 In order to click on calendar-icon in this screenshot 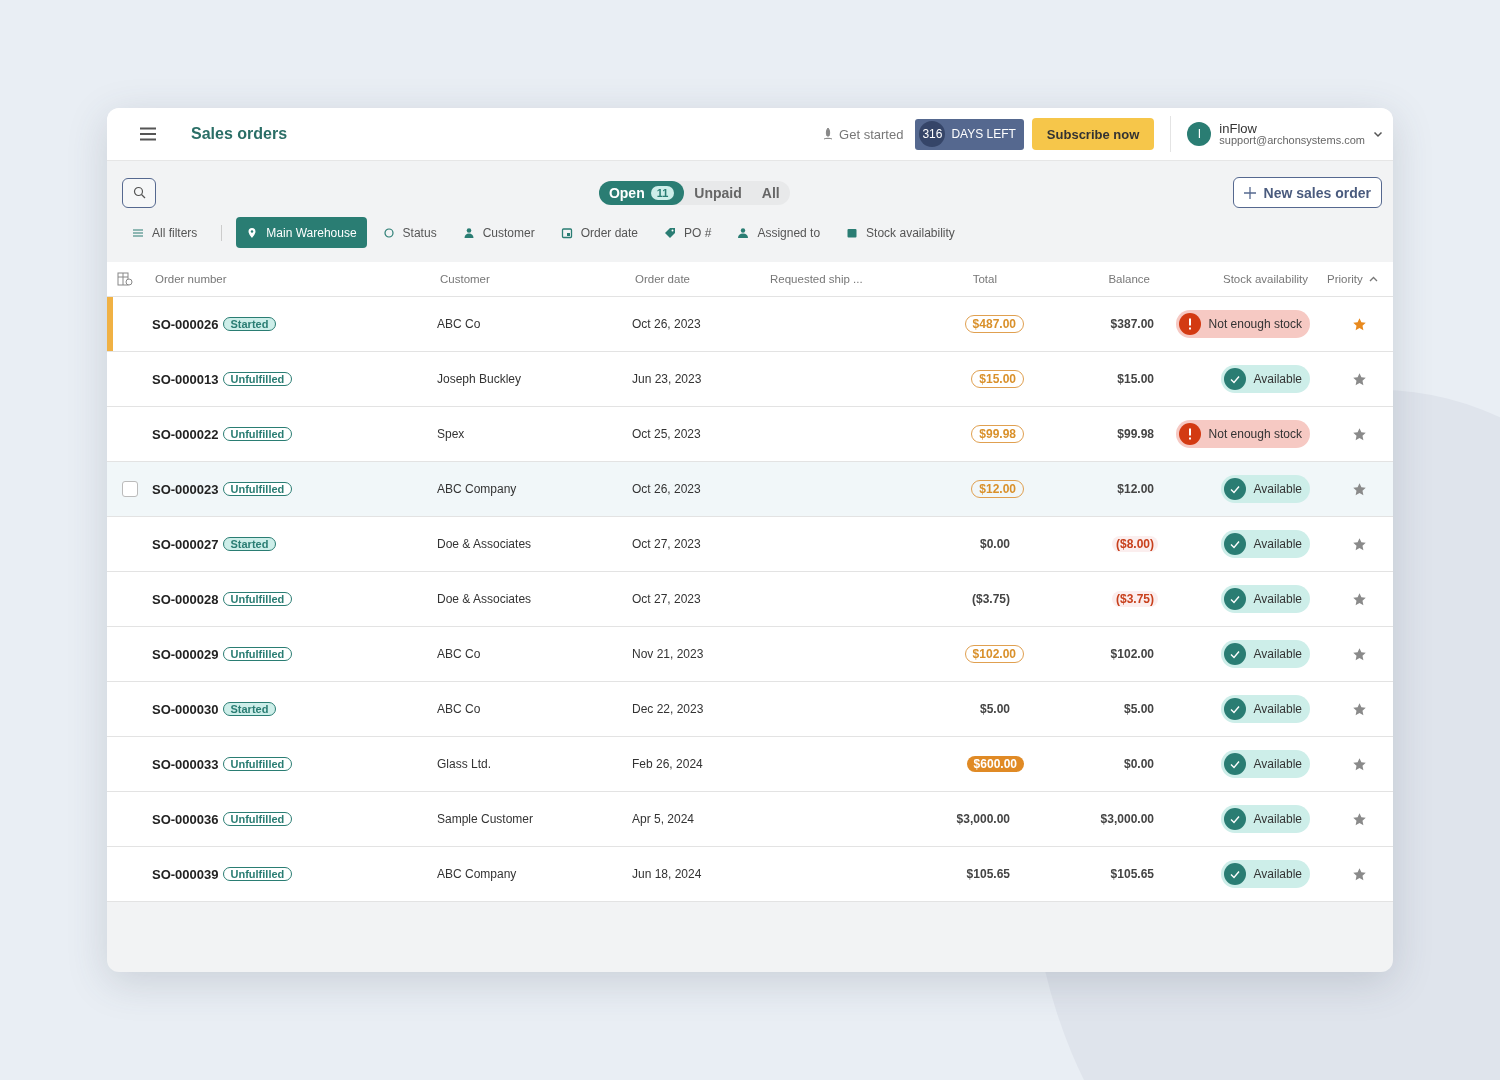, I will do `click(566, 232)`.